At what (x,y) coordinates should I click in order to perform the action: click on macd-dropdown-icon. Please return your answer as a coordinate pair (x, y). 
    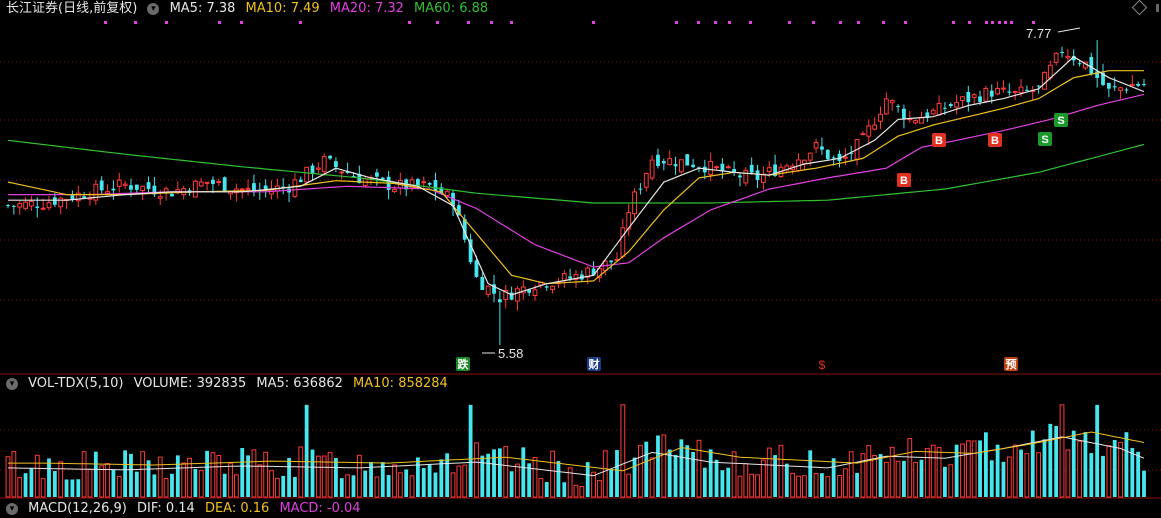
    Looking at the image, I should click on (12, 508).